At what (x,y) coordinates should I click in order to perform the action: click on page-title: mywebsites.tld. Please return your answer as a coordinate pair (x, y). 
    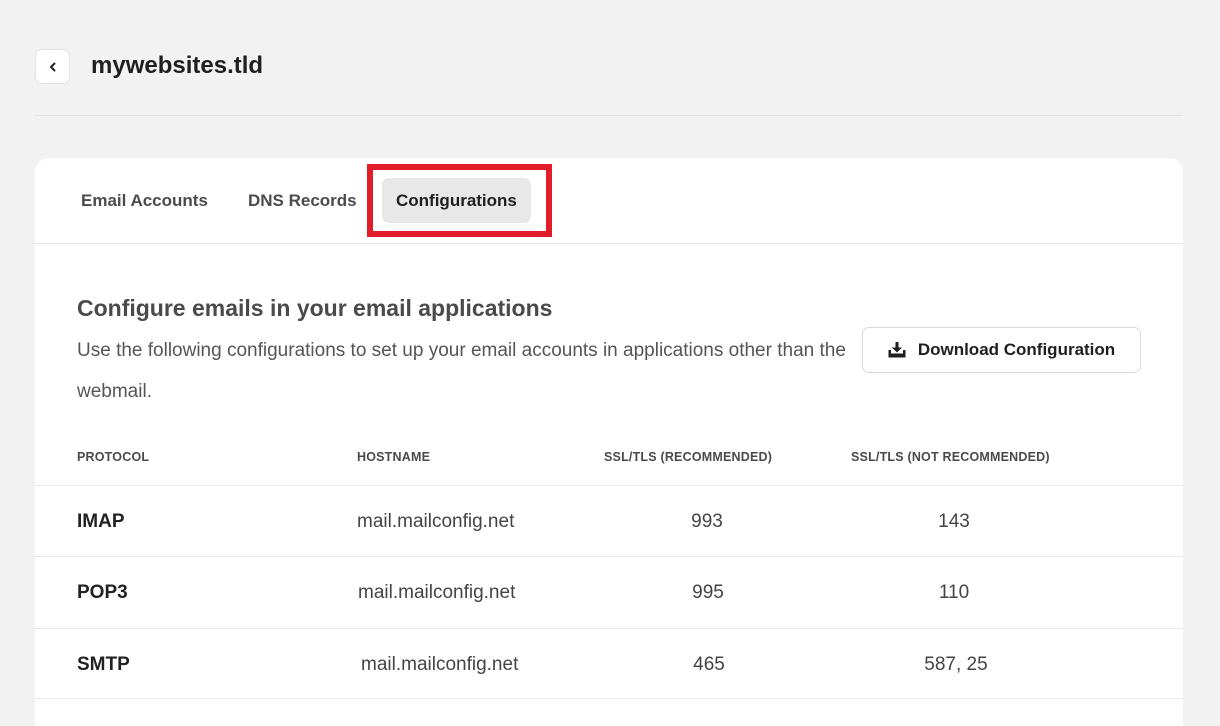
    Looking at the image, I should click on (177, 65).